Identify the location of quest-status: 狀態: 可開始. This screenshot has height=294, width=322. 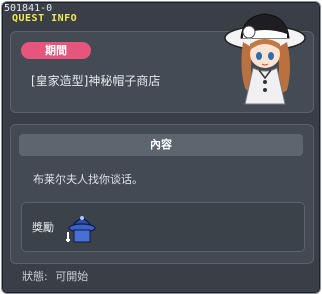
(57, 276).